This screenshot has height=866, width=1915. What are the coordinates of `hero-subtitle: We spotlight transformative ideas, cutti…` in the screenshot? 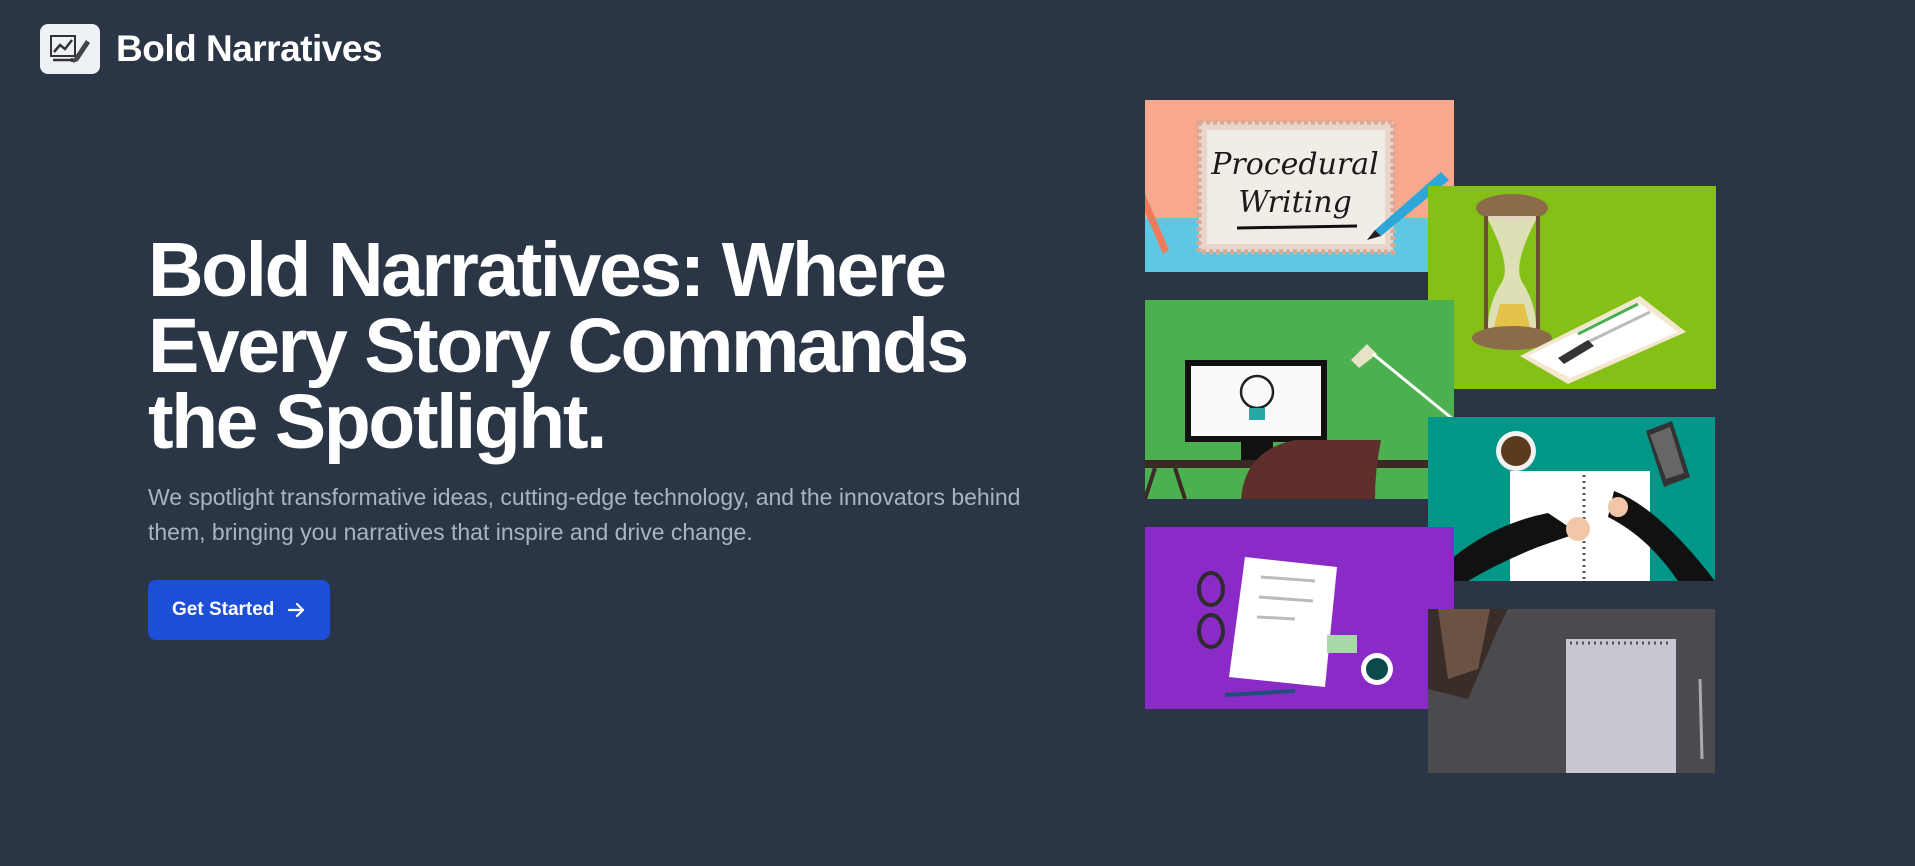 It's located at (584, 514).